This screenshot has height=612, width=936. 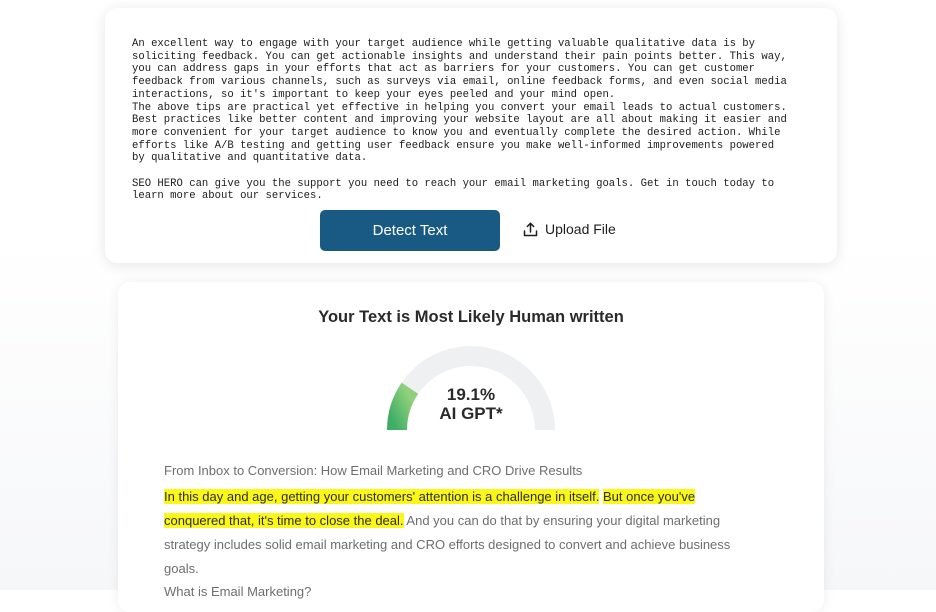 What do you see at coordinates (649, 496) in the screenshot?
I see `highlighted-sentence: But once you've` at bounding box center [649, 496].